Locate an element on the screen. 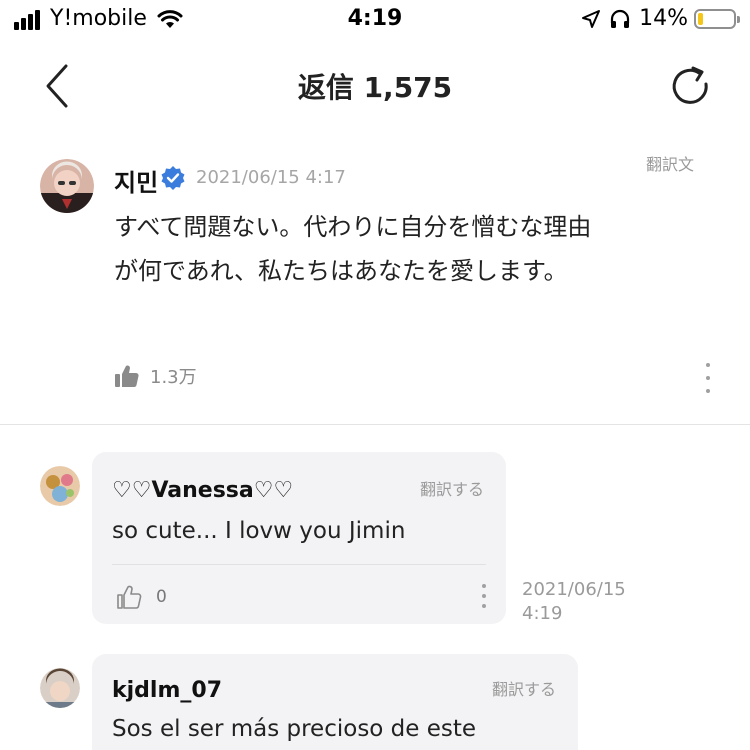 The height and width of the screenshot is (750, 750). reply-author-name: ♡♡Vanessa♡♡ is located at coordinates (202, 490).